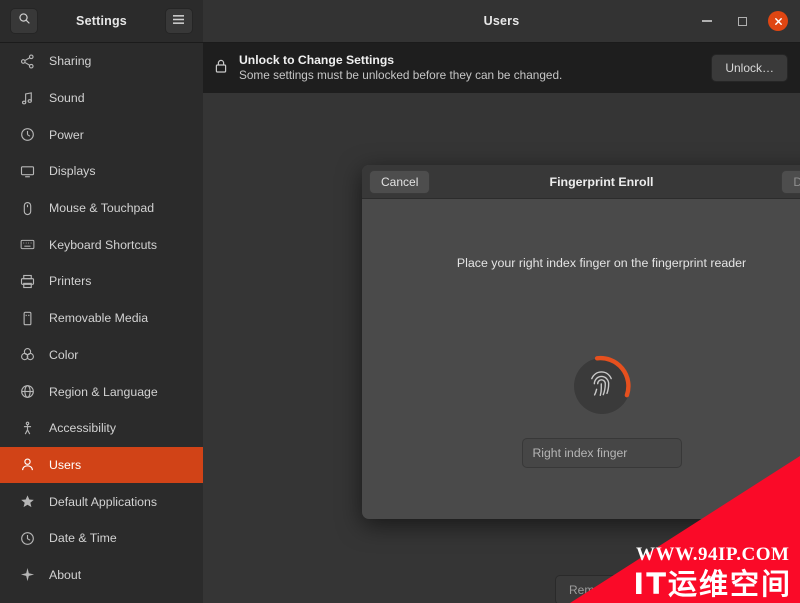 The height and width of the screenshot is (603, 800). I want to click on sidebar-item-mouse-touchpad: Mouse & Touchpad, so click(101, 208).